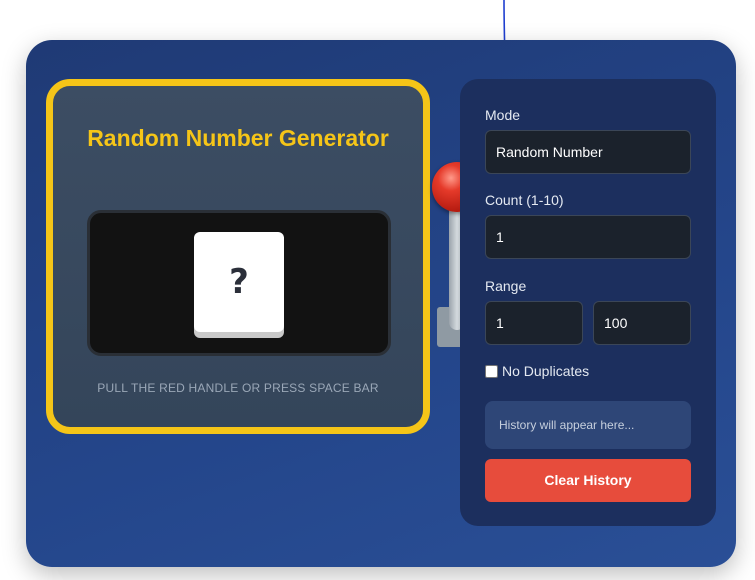 Image resolution: width=755 pixels, height=580 pixels. I want to click on range-min-input: 1, so click(534, 323).